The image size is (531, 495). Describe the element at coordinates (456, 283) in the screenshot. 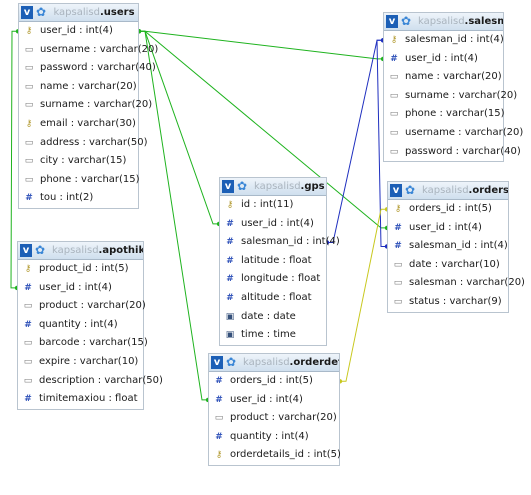

I see `column-row: ▭ salesman : varchar(20)` at that location.